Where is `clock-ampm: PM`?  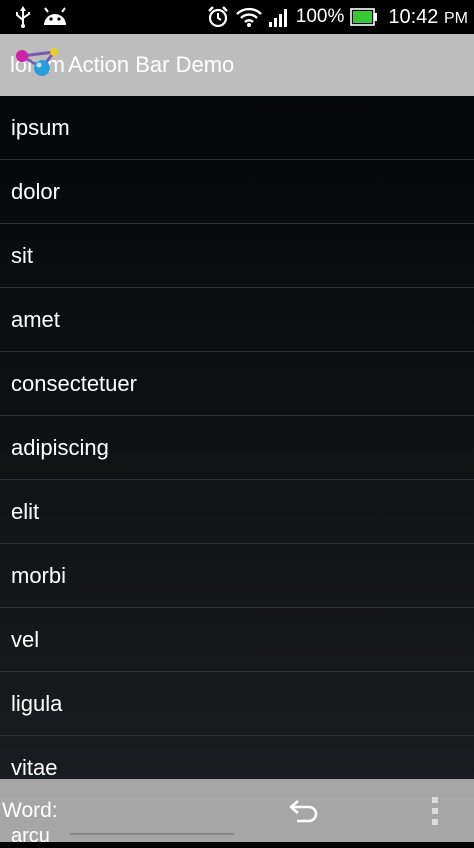 clock-ampm: PM is located at coordinates (456, 18).